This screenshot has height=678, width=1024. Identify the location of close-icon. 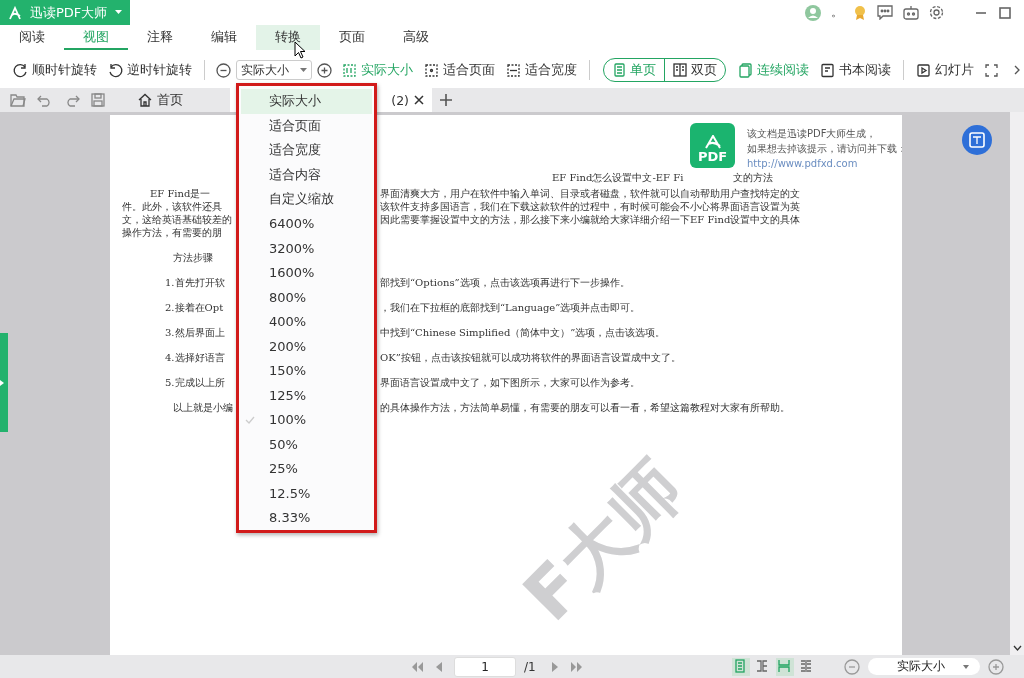
(419, 100).